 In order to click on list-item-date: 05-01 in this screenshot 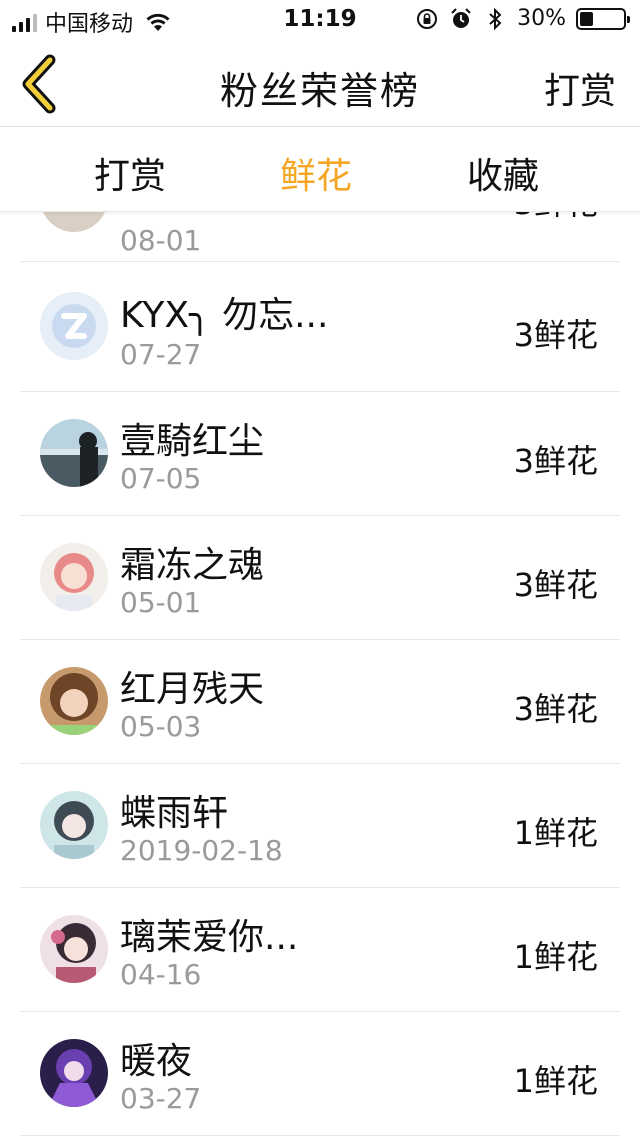, I will do `click(161, 602)`.